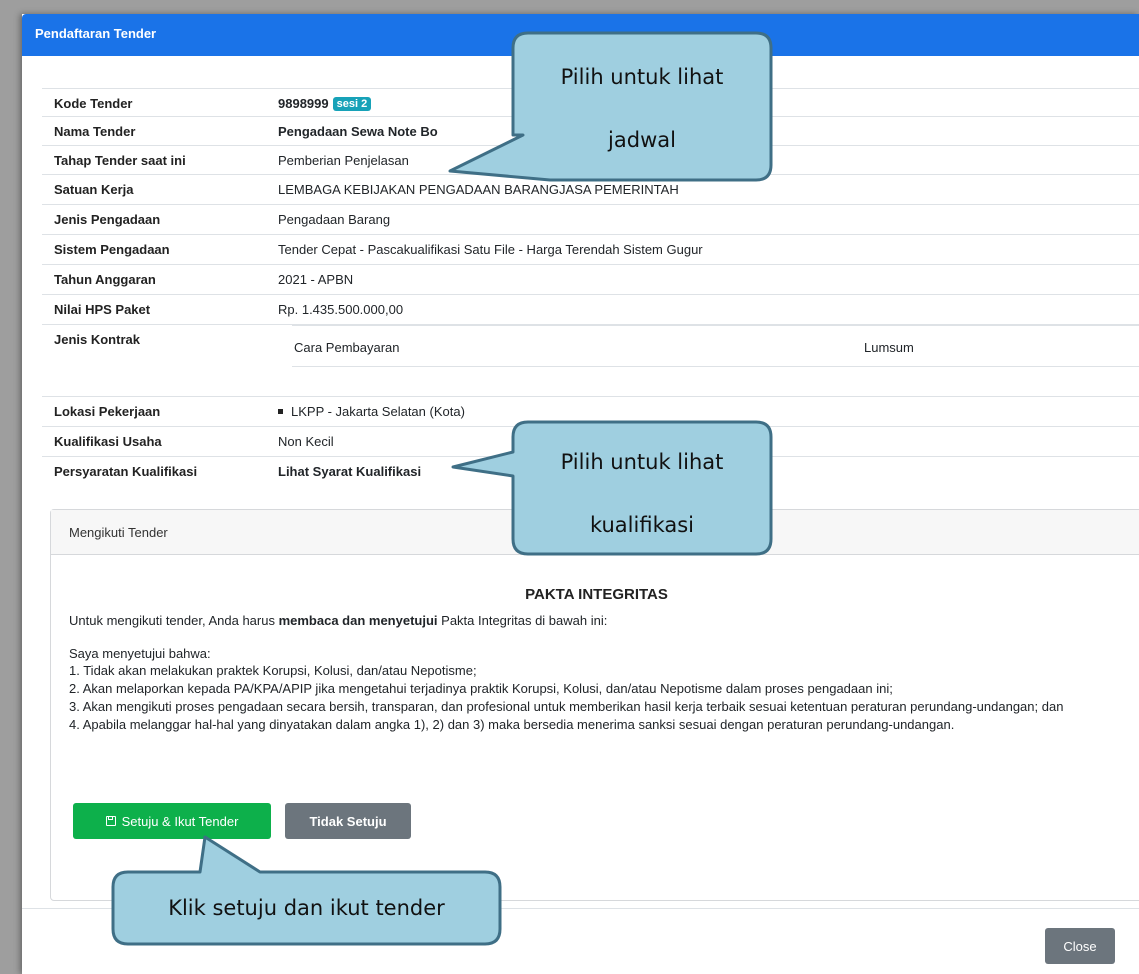 Image resolution: width=1139 pixels, height=974 pixels. What do you see at coordinates (306, 890) in the screenshot?
I see `callout-setuju` at bounding box center [306, 890].